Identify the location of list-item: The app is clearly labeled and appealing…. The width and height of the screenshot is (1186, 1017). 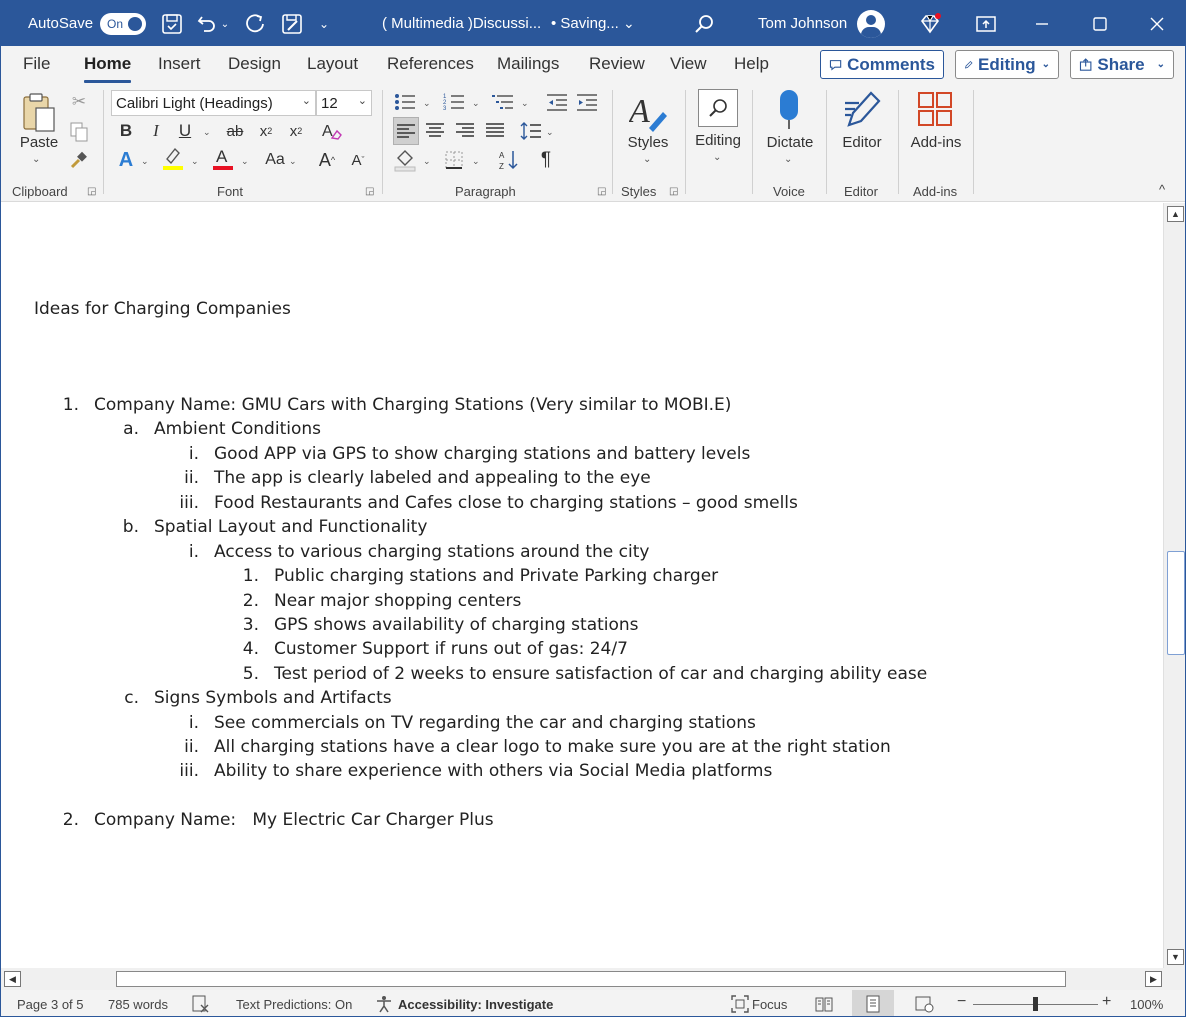
(432, 478).